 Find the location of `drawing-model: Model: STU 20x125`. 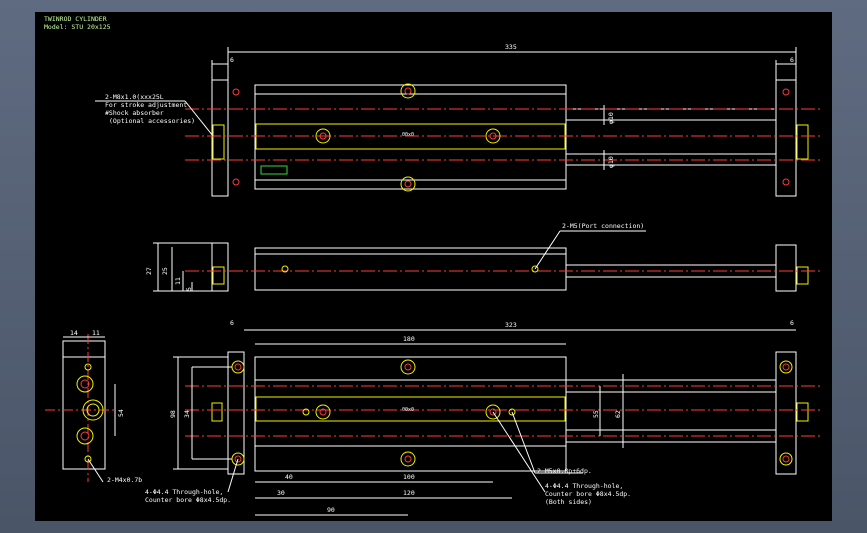

drawing-model: Model: STU 20x125 is located at coordinates (77, 27).